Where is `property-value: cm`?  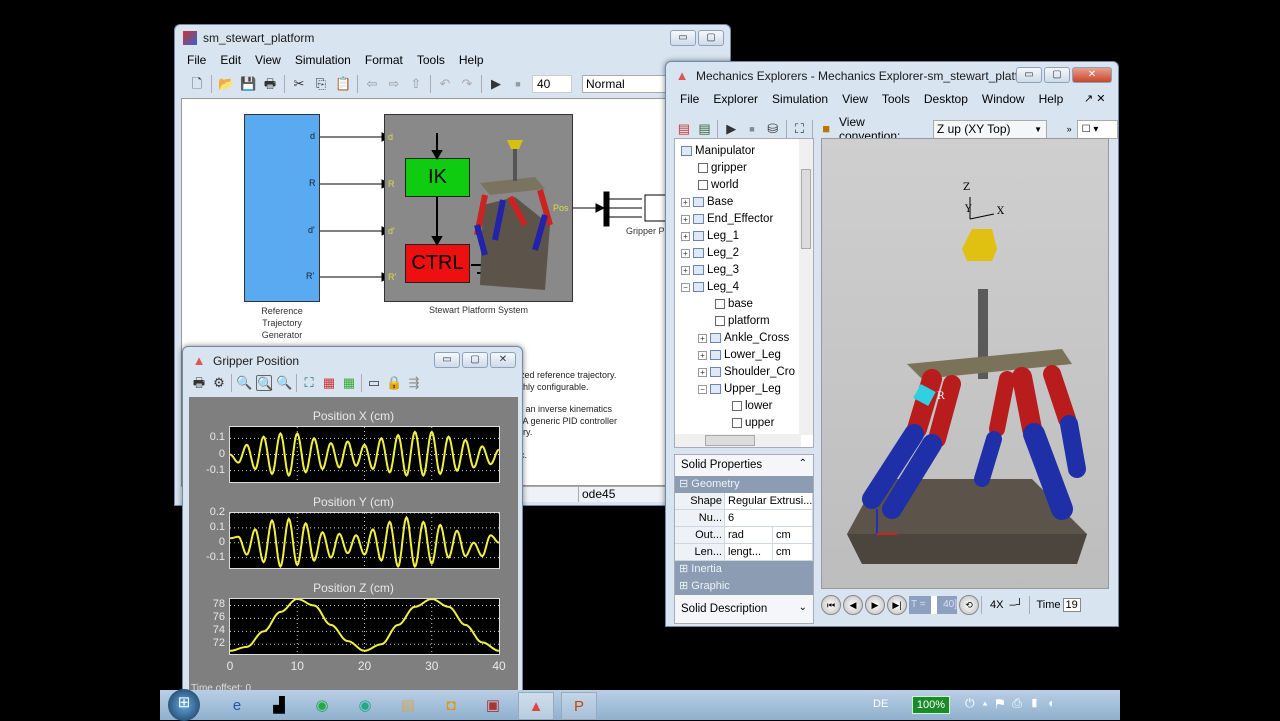
property-value: cm is located at coordinates (793, 552).